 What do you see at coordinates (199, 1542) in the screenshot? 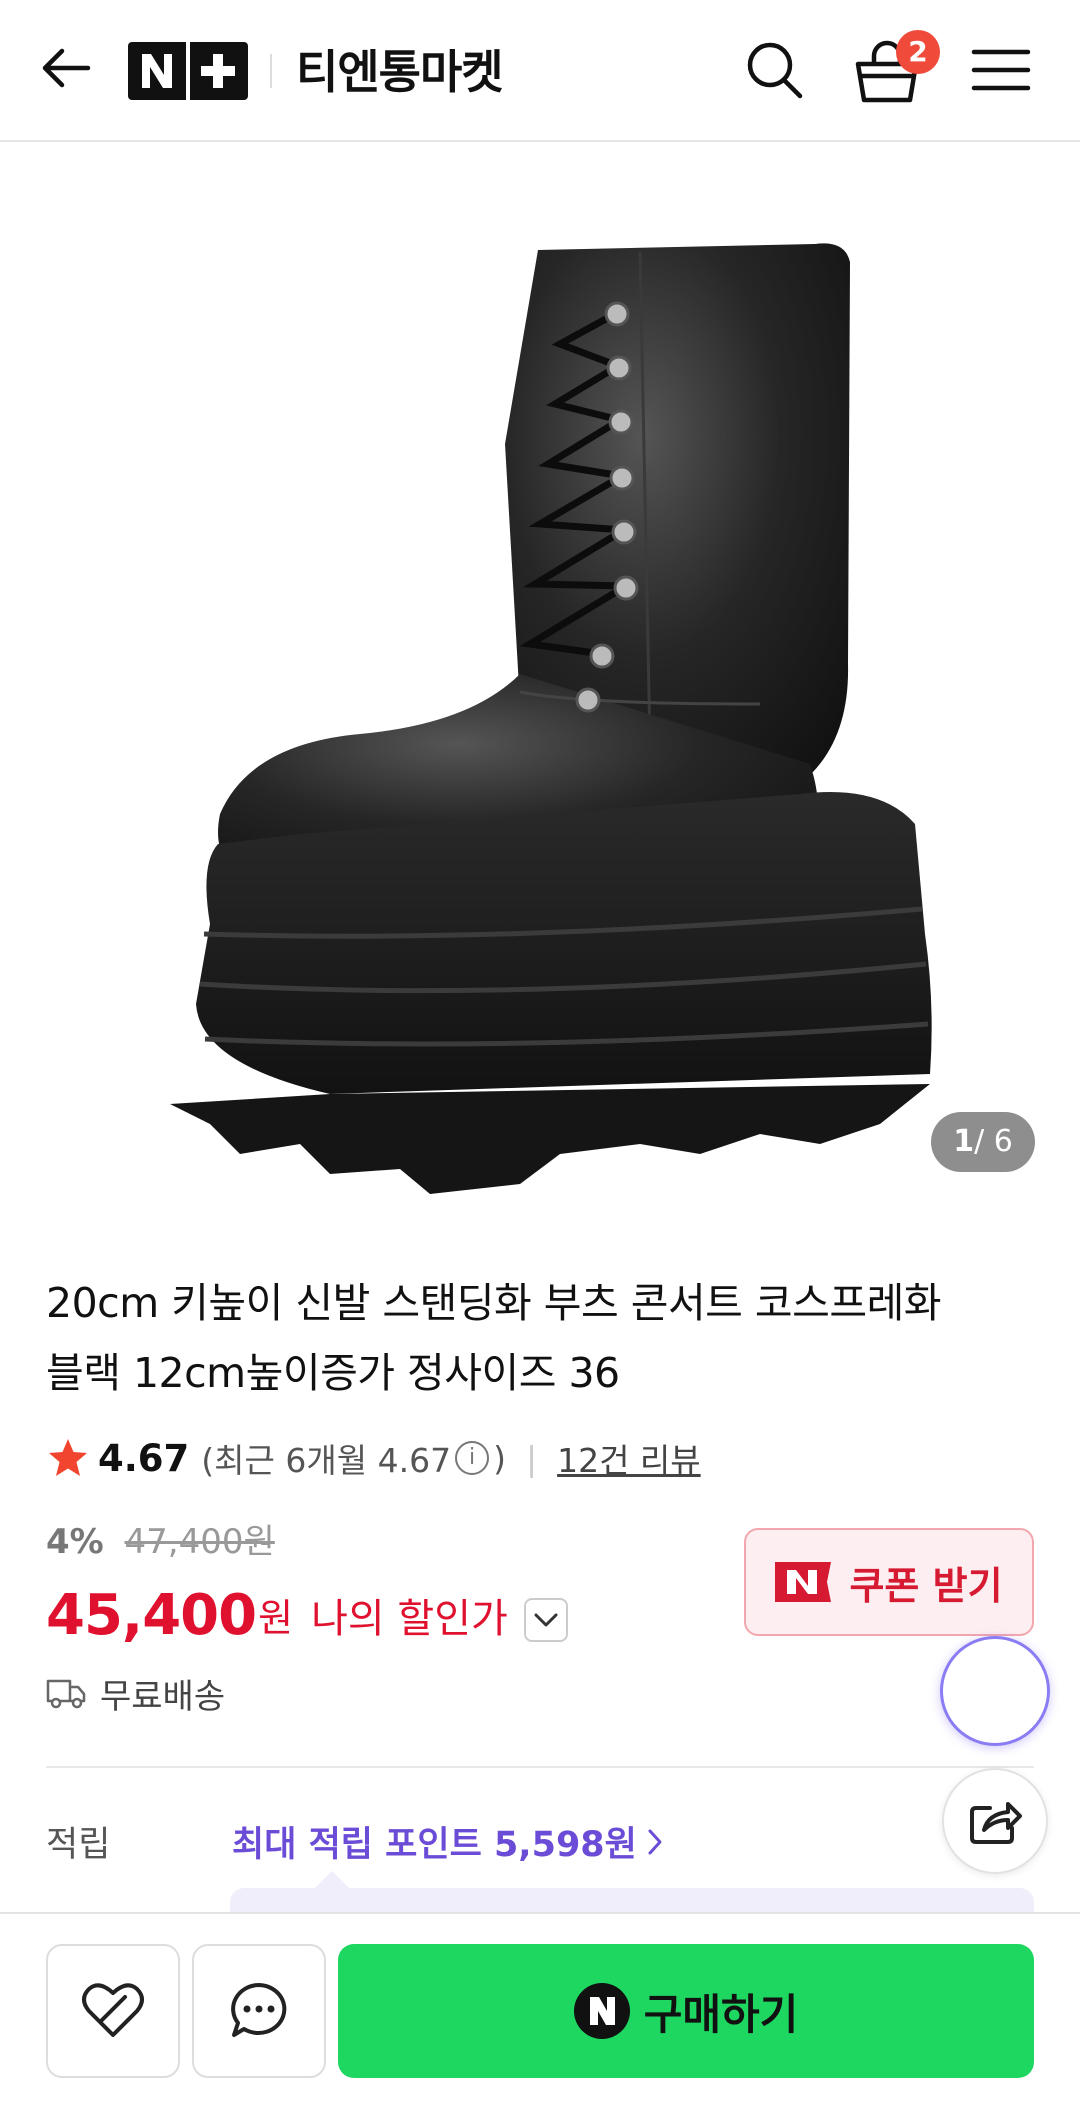
I see `original-price: 47,400원` at bounding box center [199, 1542].